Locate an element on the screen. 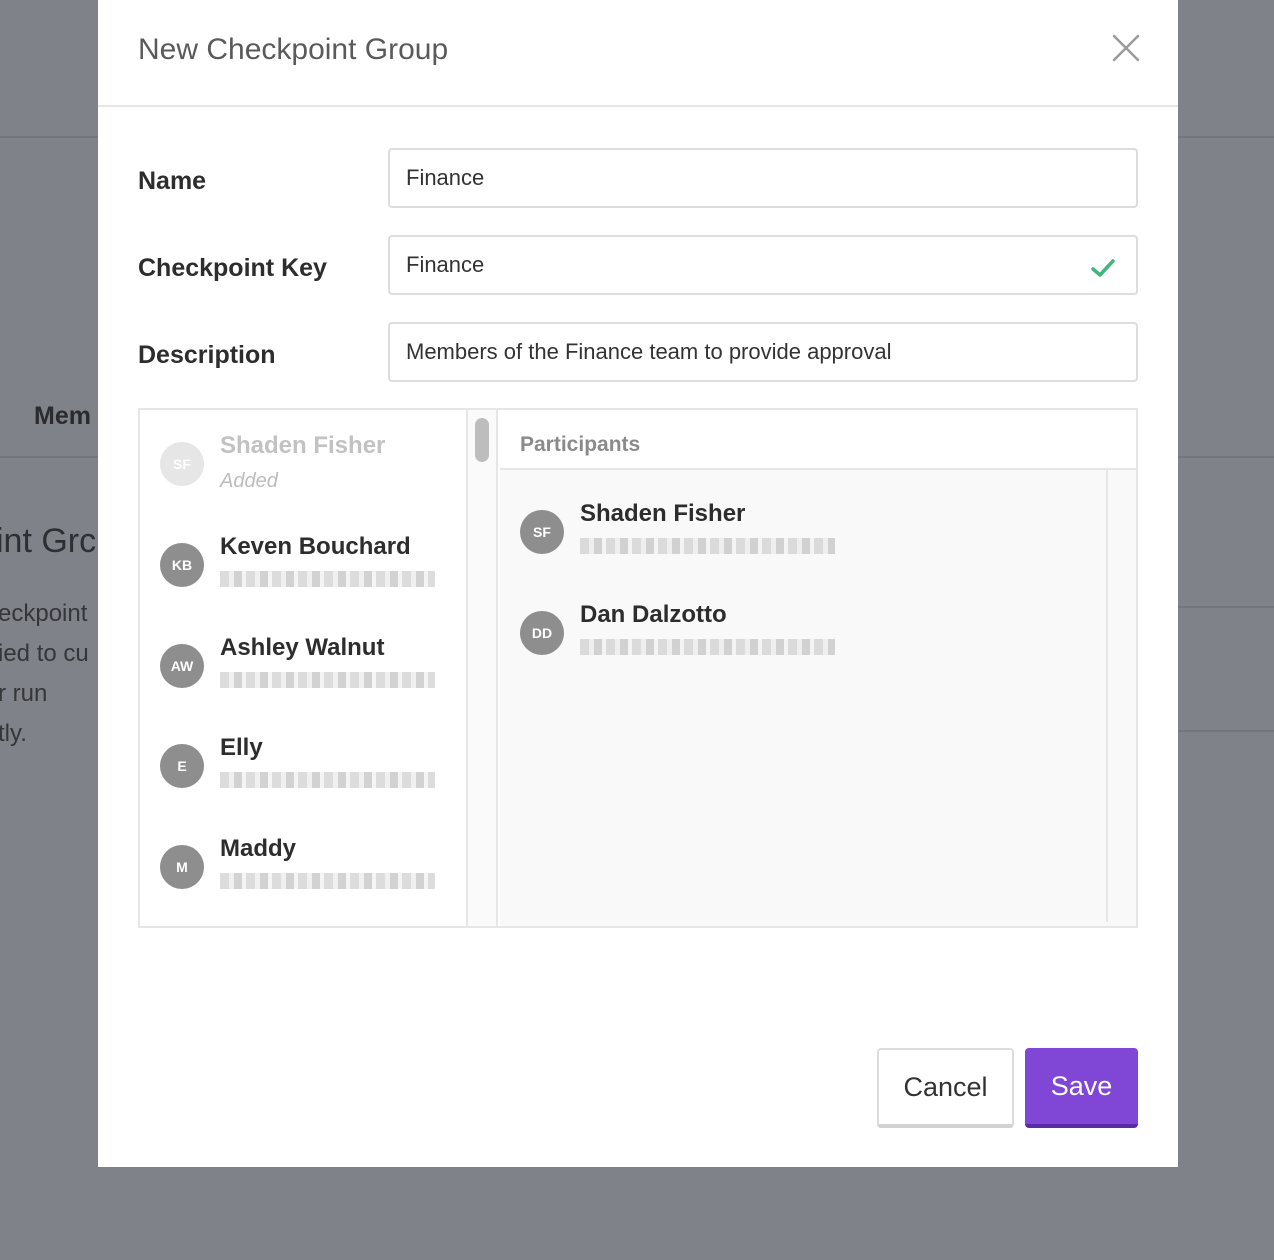  check-icon is located at coordinates (1103, 268).